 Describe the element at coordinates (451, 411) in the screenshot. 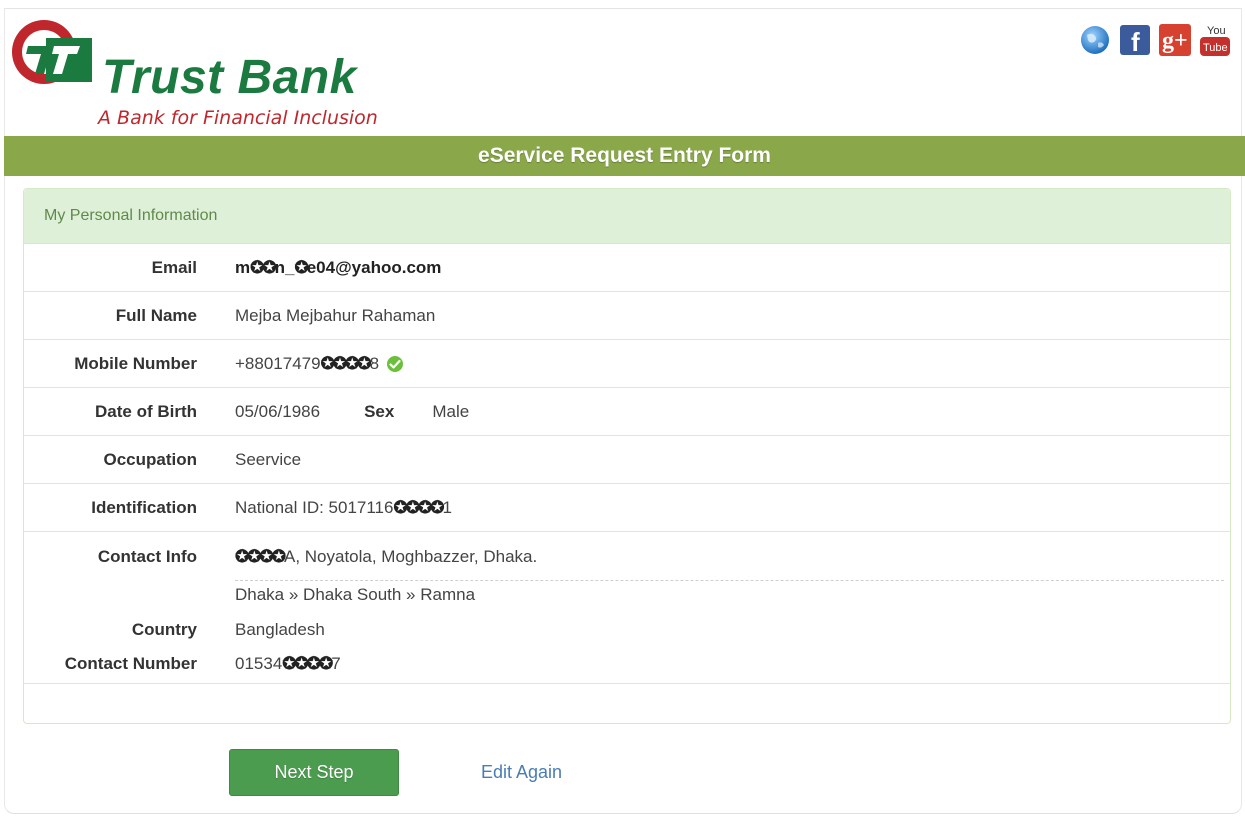

I see `sex-value: Male` at that location.